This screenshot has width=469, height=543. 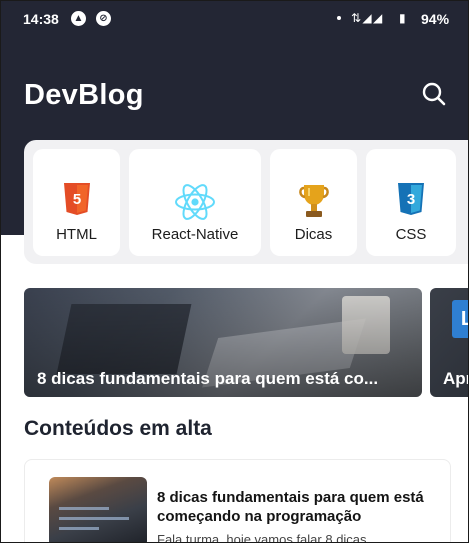 I want to click on featured-post-caption: Apr, so click(x=455, y=378).